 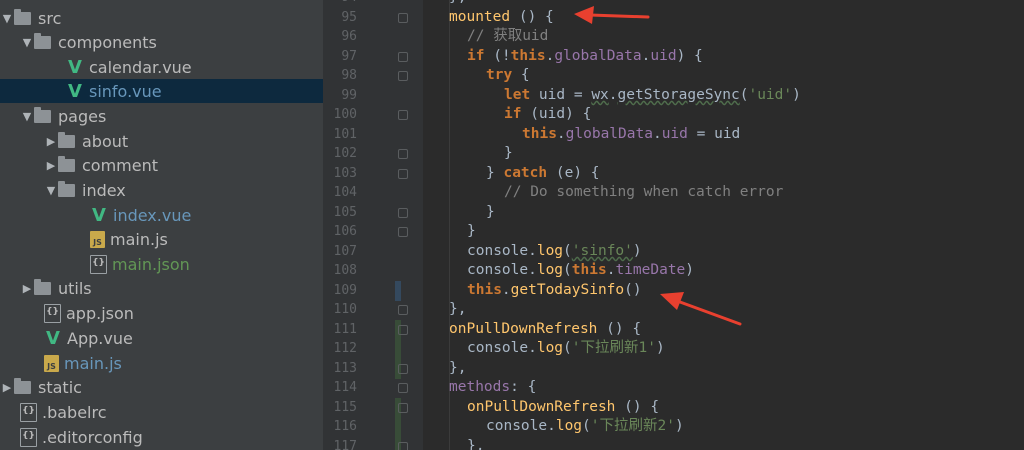 I want to click on code-line-107: console.log('sinfo'), so click(x=532, y=252).